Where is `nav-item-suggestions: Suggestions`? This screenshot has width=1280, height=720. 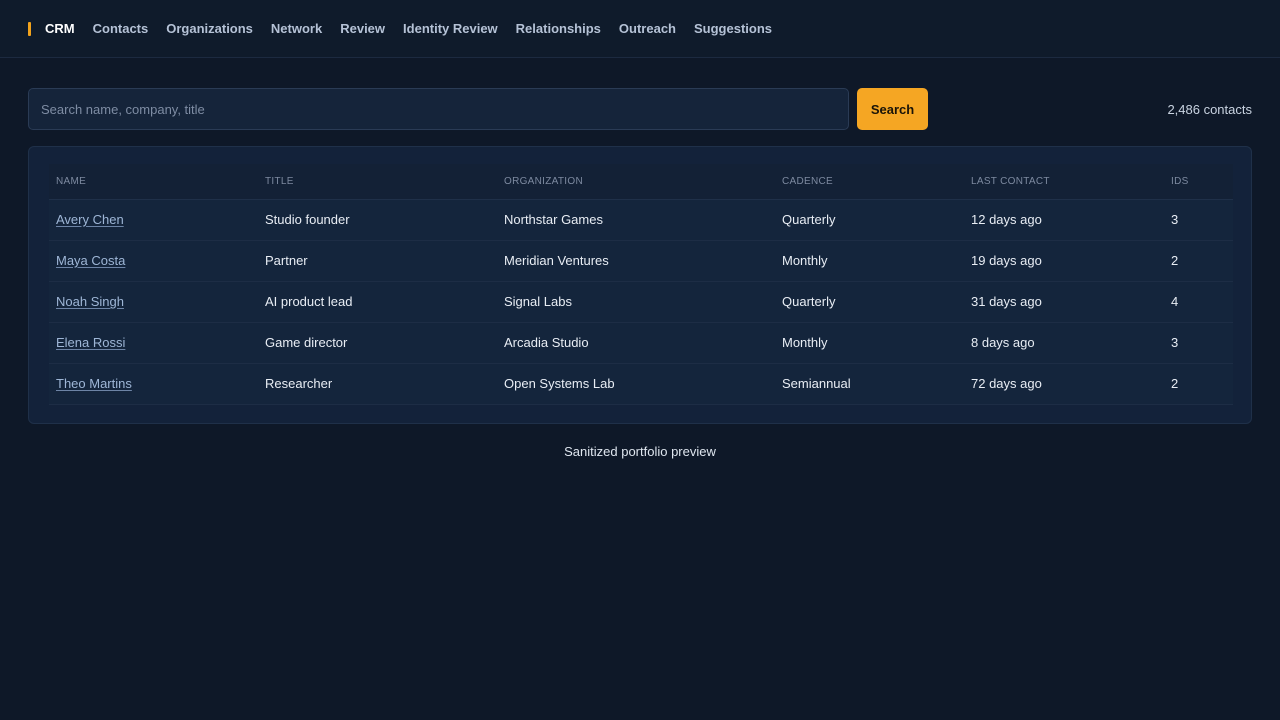
nav-item-suggestions: Suggestions is located at coordinates (733, 28).